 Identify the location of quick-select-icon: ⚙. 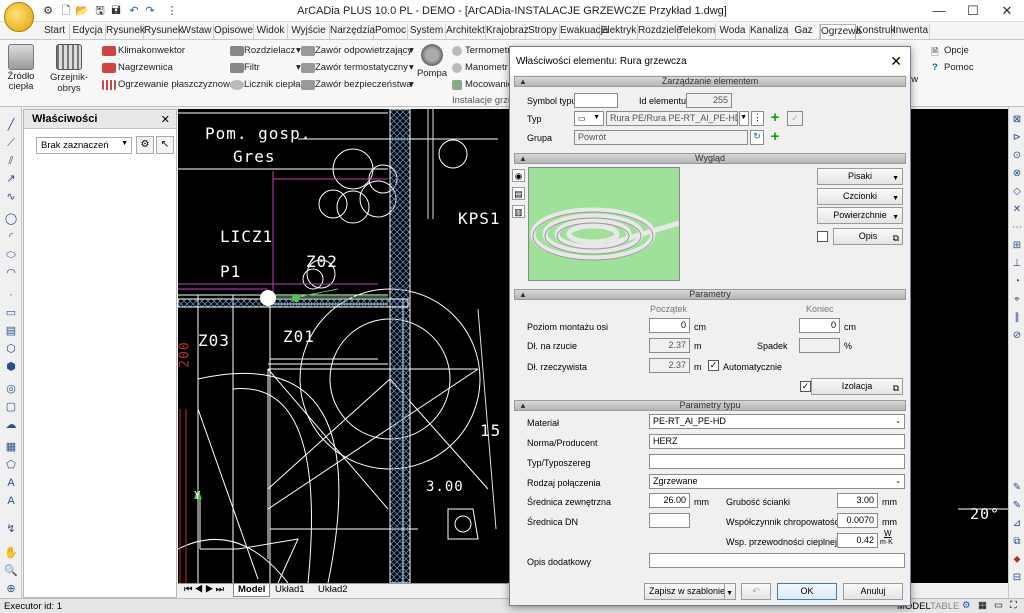
(145, 145).